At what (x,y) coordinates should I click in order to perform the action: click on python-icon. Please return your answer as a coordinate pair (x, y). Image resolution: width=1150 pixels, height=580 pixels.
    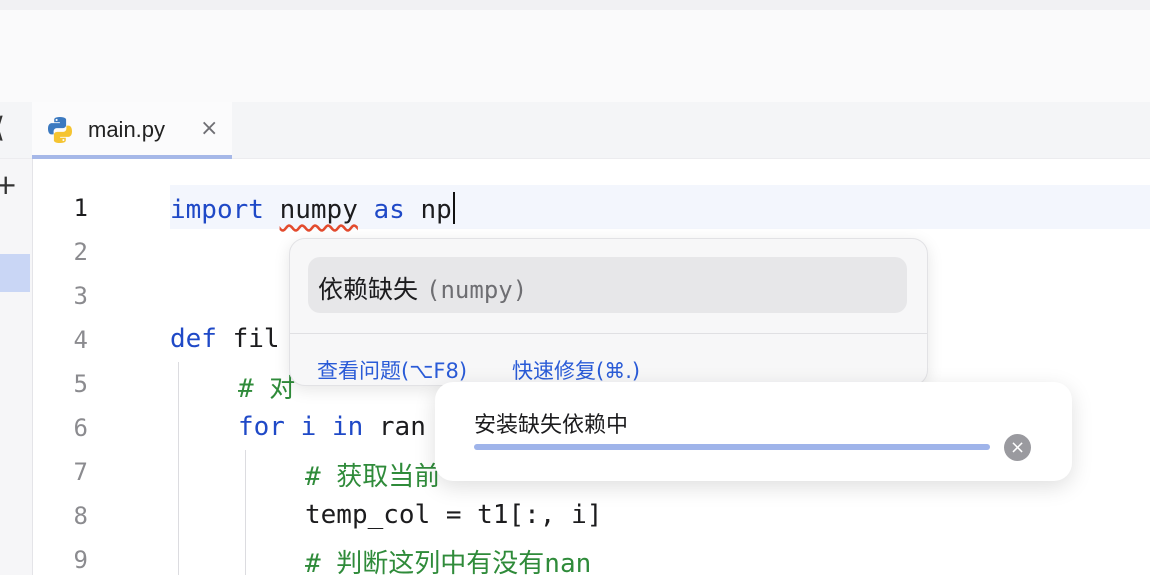
    Looking at the image, I should click on (60, 130).